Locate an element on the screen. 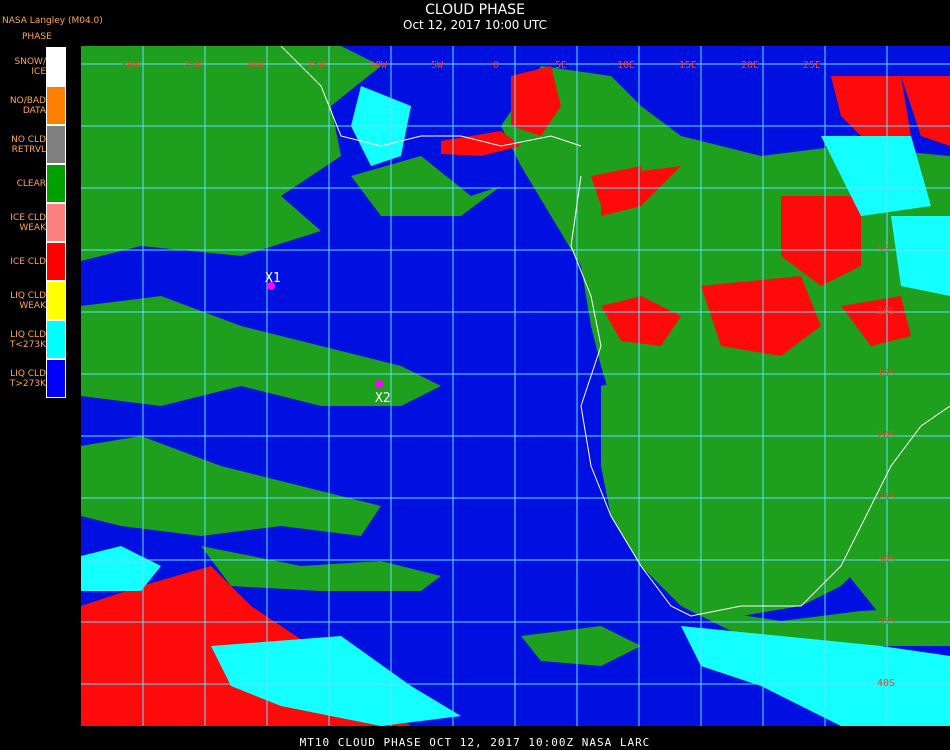  legend-item-label: LIQ CLD T>273K is located at coordinates (27, 378).